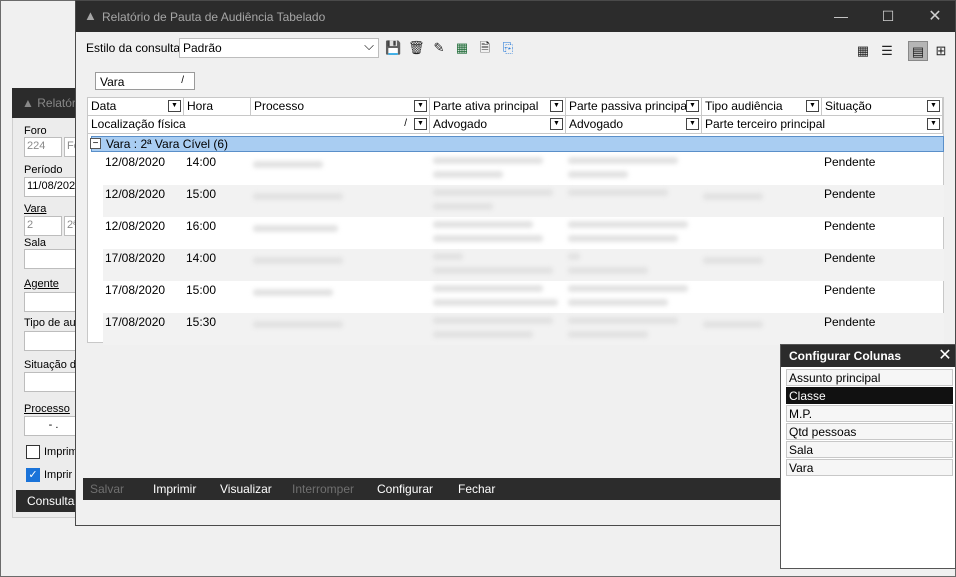 This screenshot has height=577, width=956. I want to click on consultar-button: Consultar, so click(48, 501).